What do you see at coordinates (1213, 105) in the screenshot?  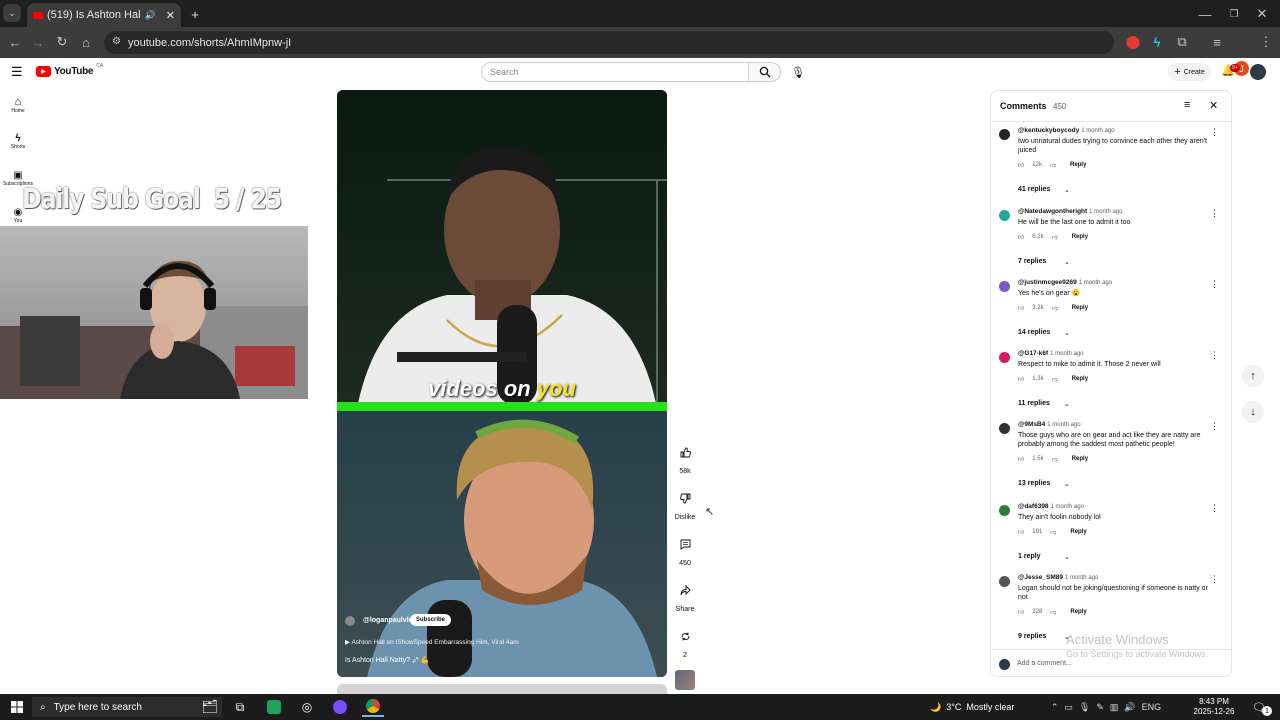 I see `close-comments-icon: ✕` at bounding box center [1213, 105].